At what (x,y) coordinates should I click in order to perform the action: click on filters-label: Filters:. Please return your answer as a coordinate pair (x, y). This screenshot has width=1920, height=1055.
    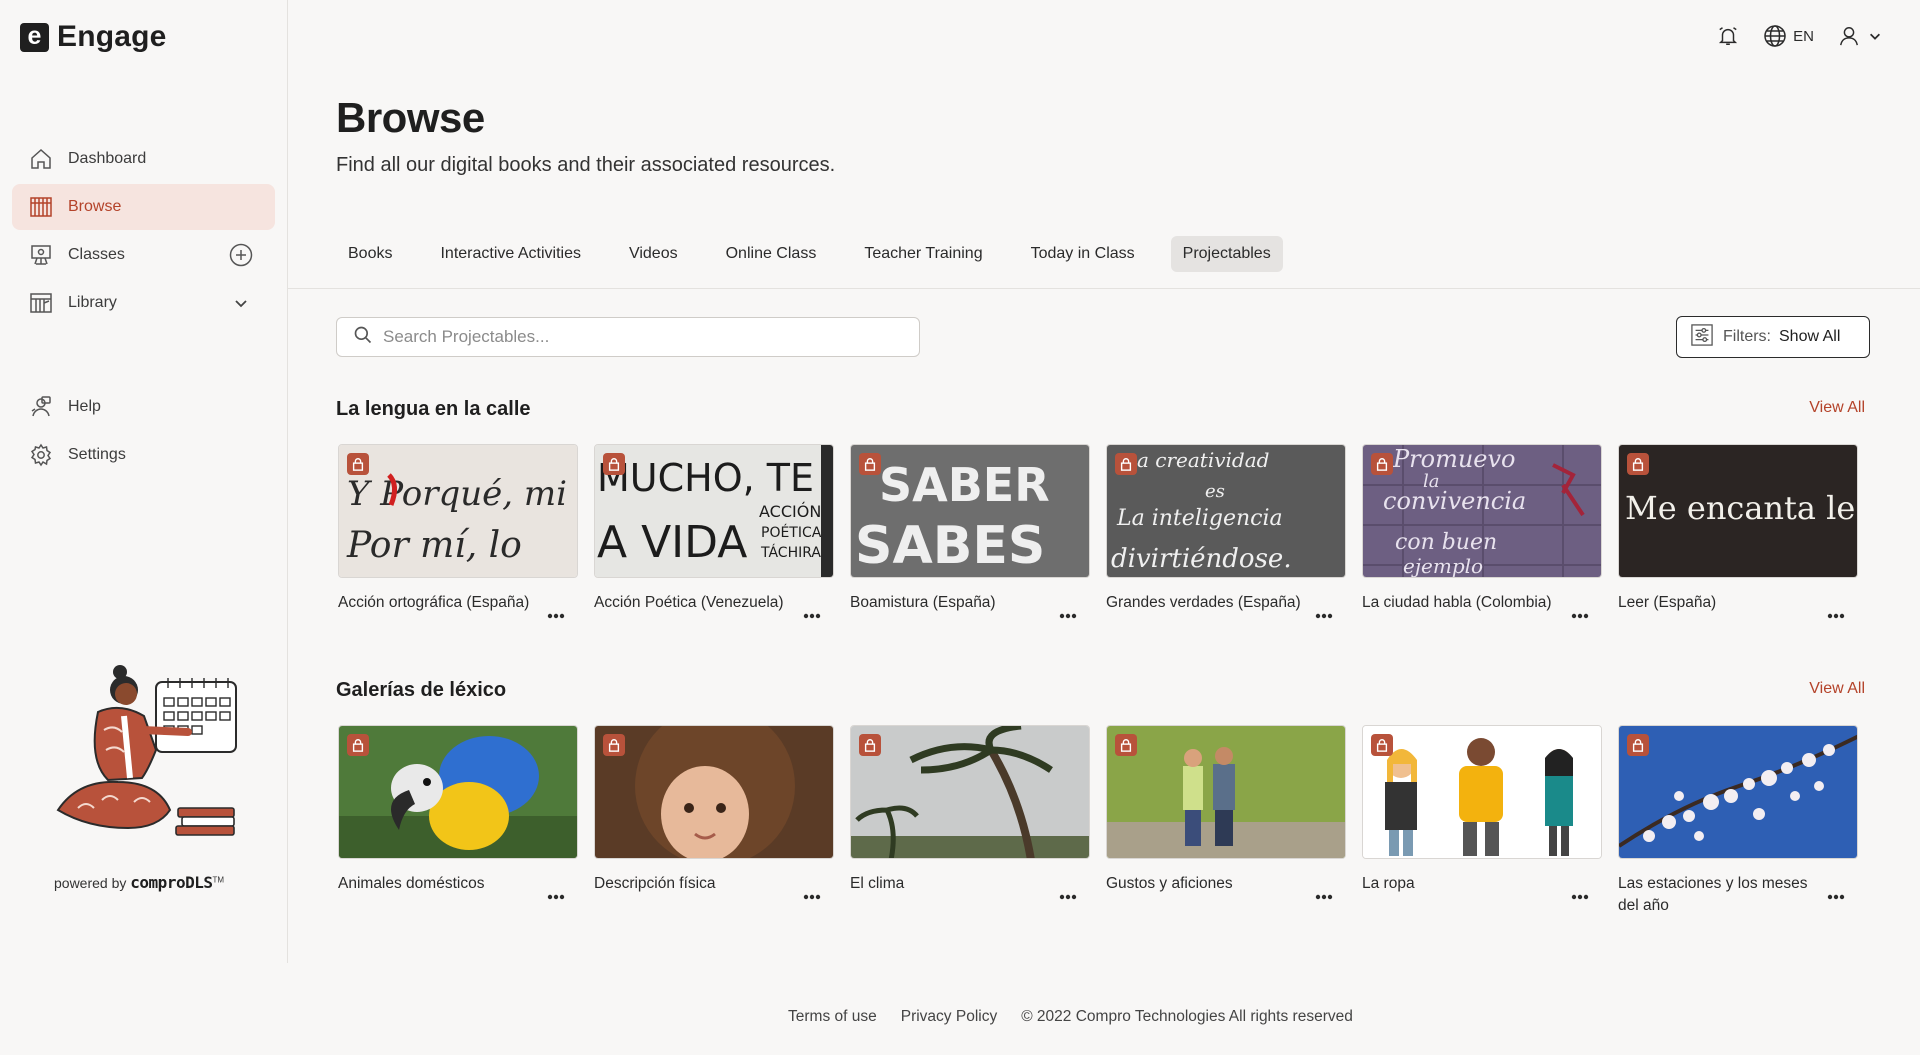
    Looking at the image, I should click on (1747, 336).